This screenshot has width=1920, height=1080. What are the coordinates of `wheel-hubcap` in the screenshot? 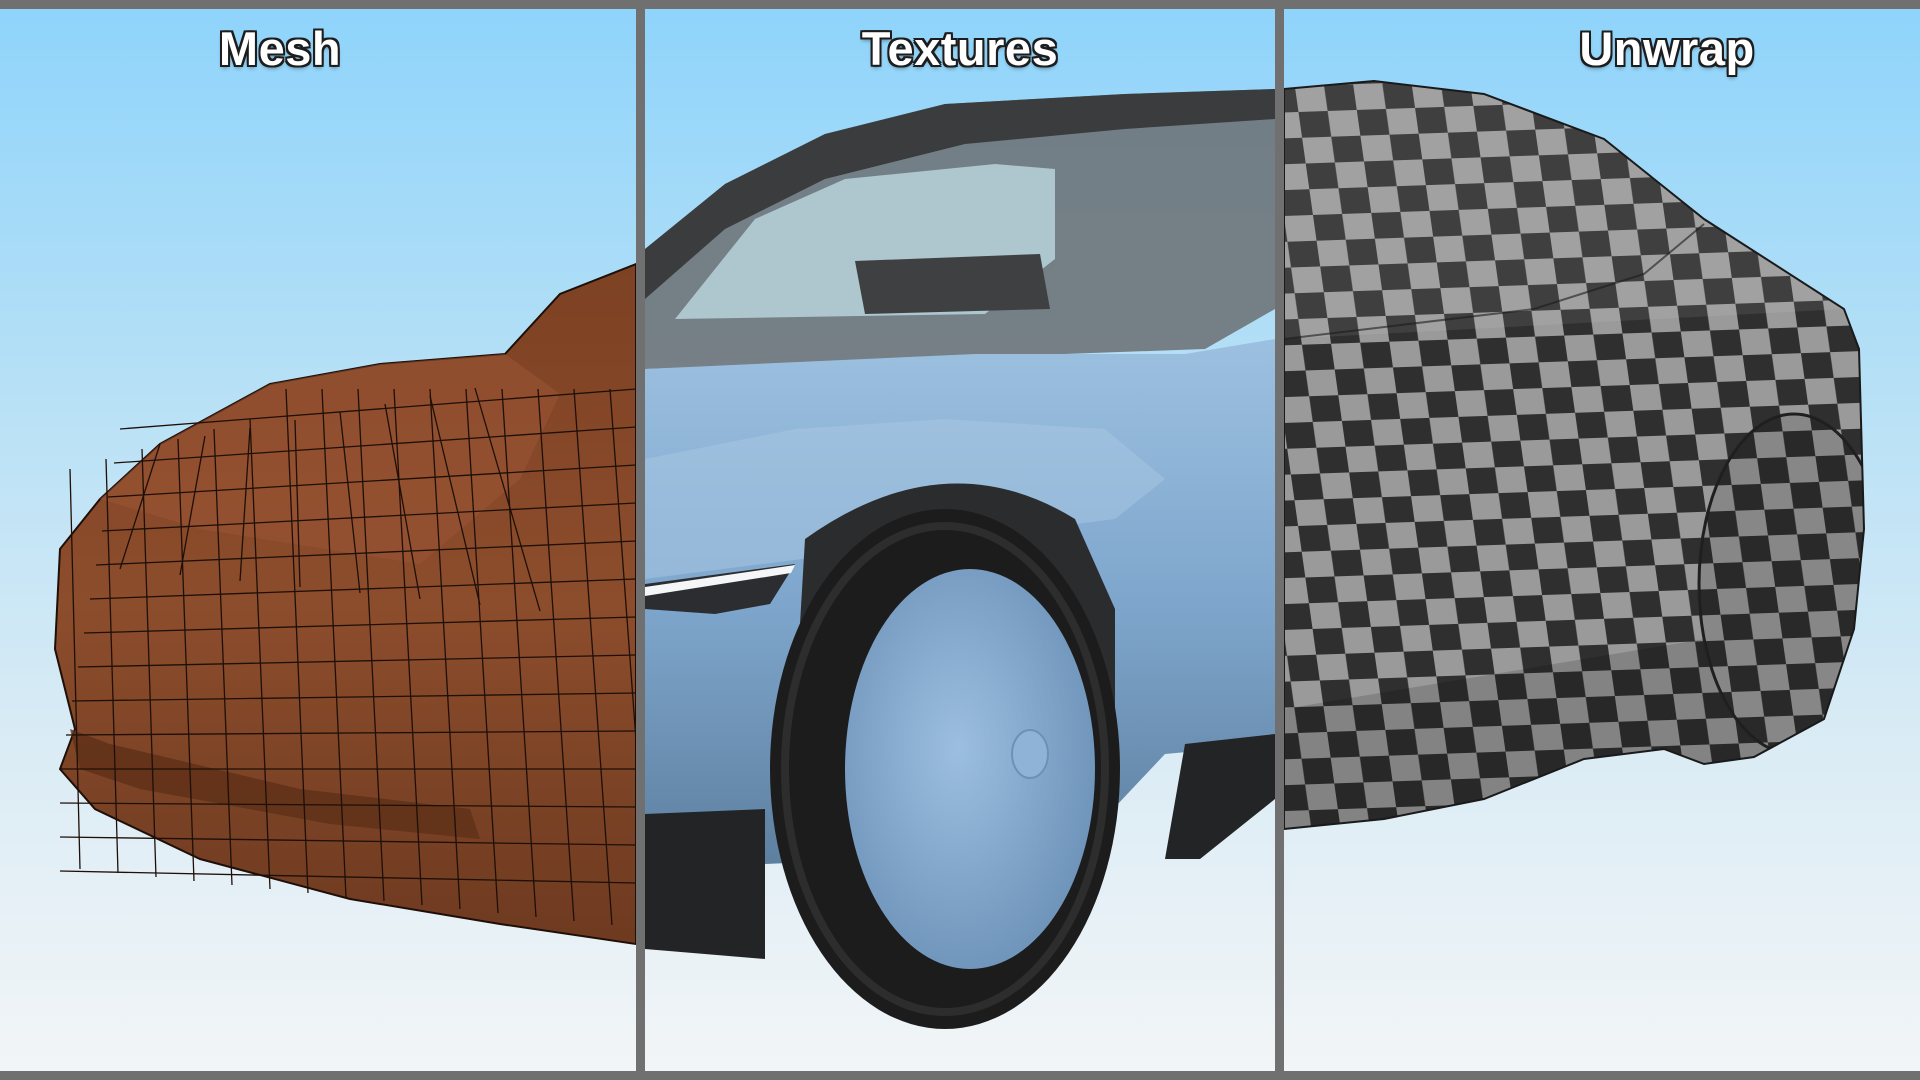 It's located at (970, 769).